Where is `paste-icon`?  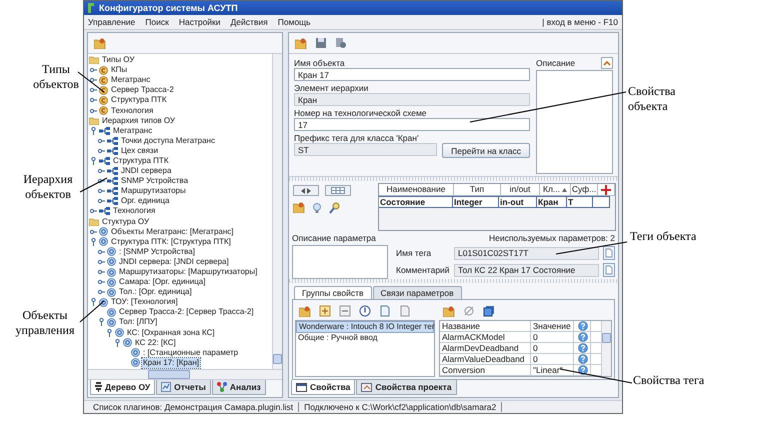 paste-icon is located at coordinates (405, 311).